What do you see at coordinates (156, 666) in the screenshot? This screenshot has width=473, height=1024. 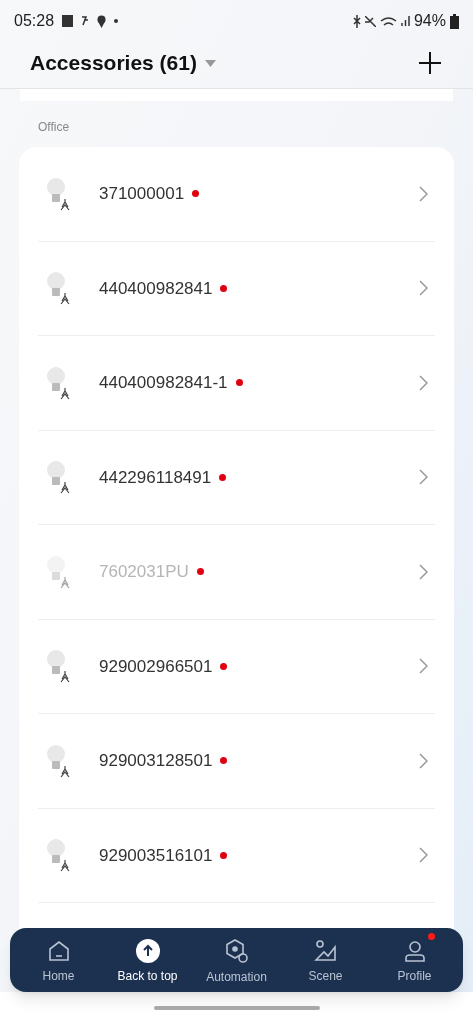 I see `accessory-name: 929002966501` at bounding box center [156, 666].